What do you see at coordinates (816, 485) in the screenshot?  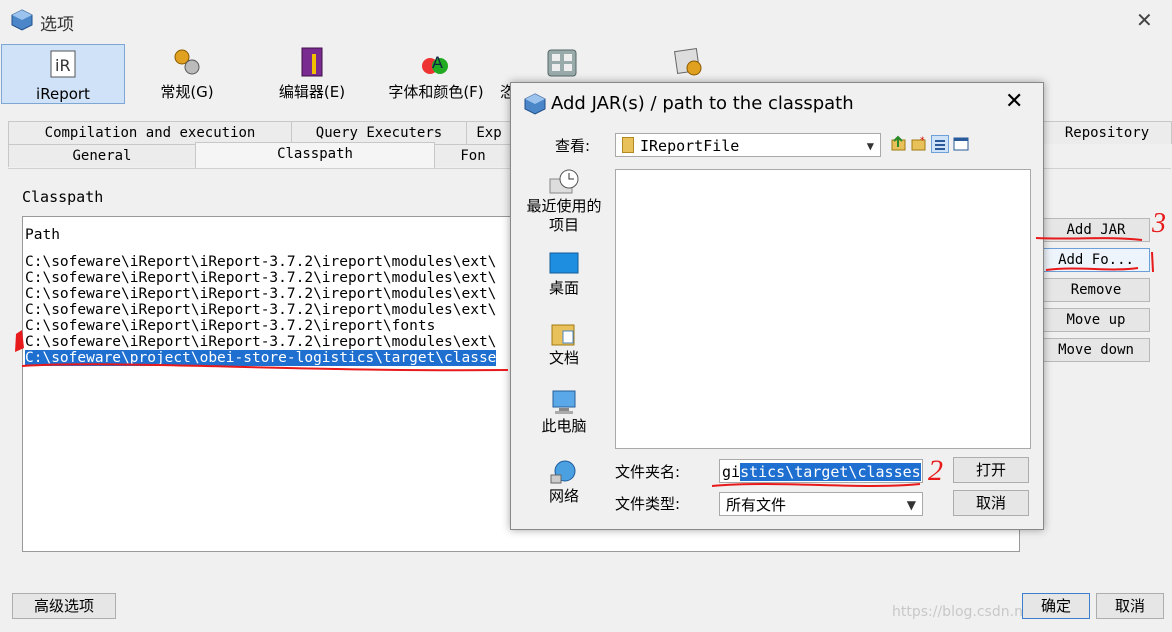 I see `annotation-underline-filename` at bounding box center [816, 485].